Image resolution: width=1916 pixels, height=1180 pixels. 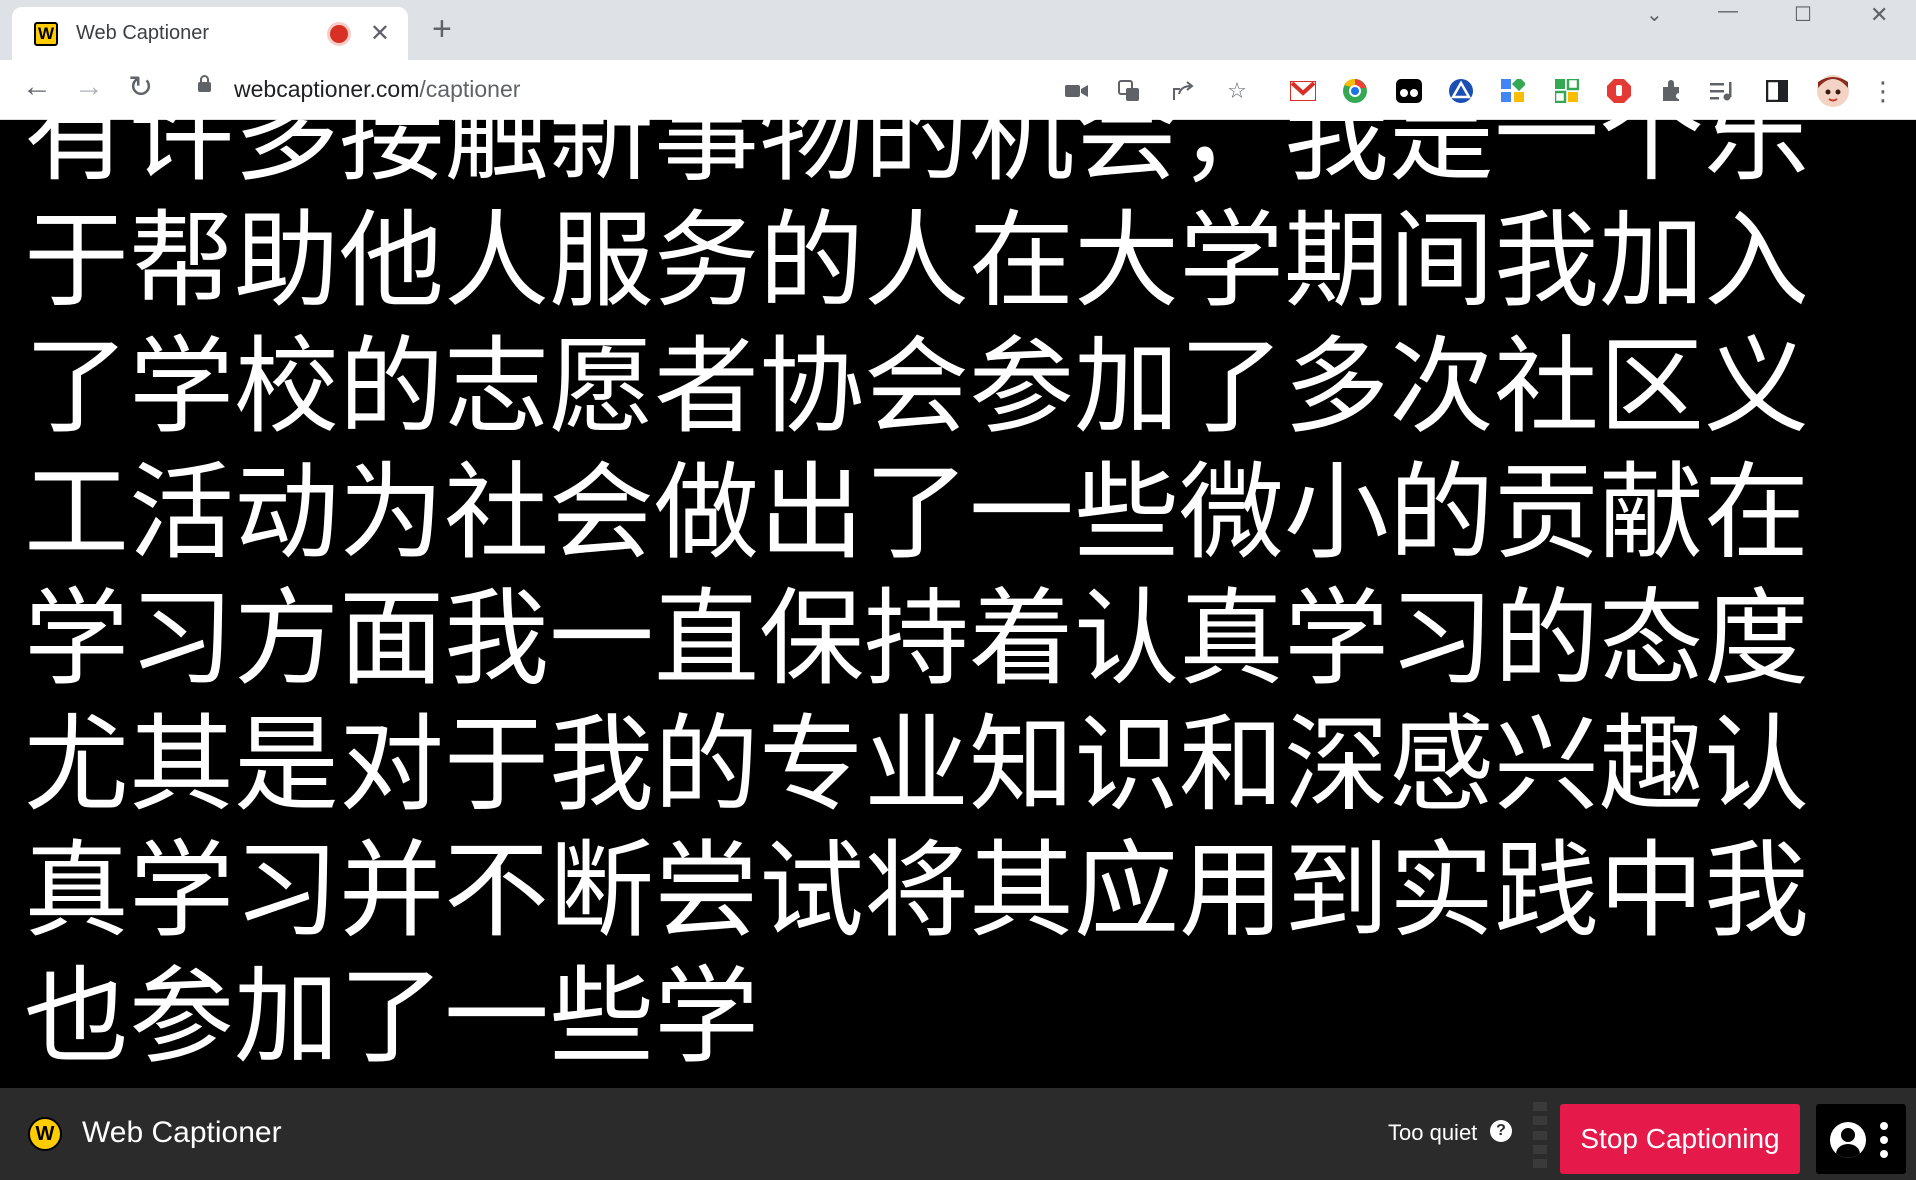 What do you see at coordinates (1671, 91) in the screenshot?
I see `extensions-icon` at bounding box center [1671, 91].